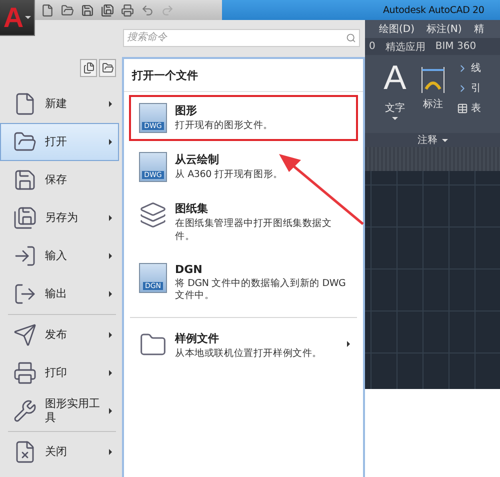 This screenshot has height=477, width=500. What do you see at coordinates (433, 97) in the screenshot?
I see `dimension-tool-button: 标注` at bounding box center [433, 97].